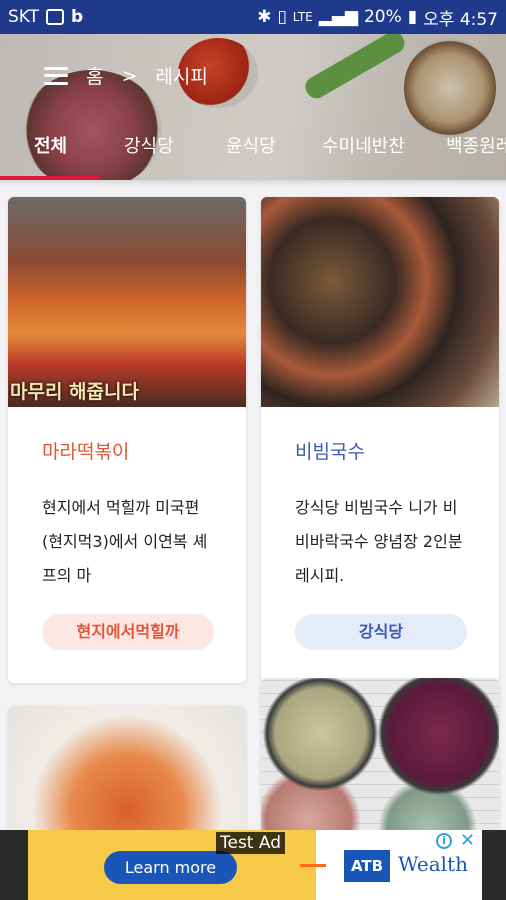 The width and height of the screenshot is (506, 900). I want to click on wealth-logo-text: Wealth, so click(433, 864).